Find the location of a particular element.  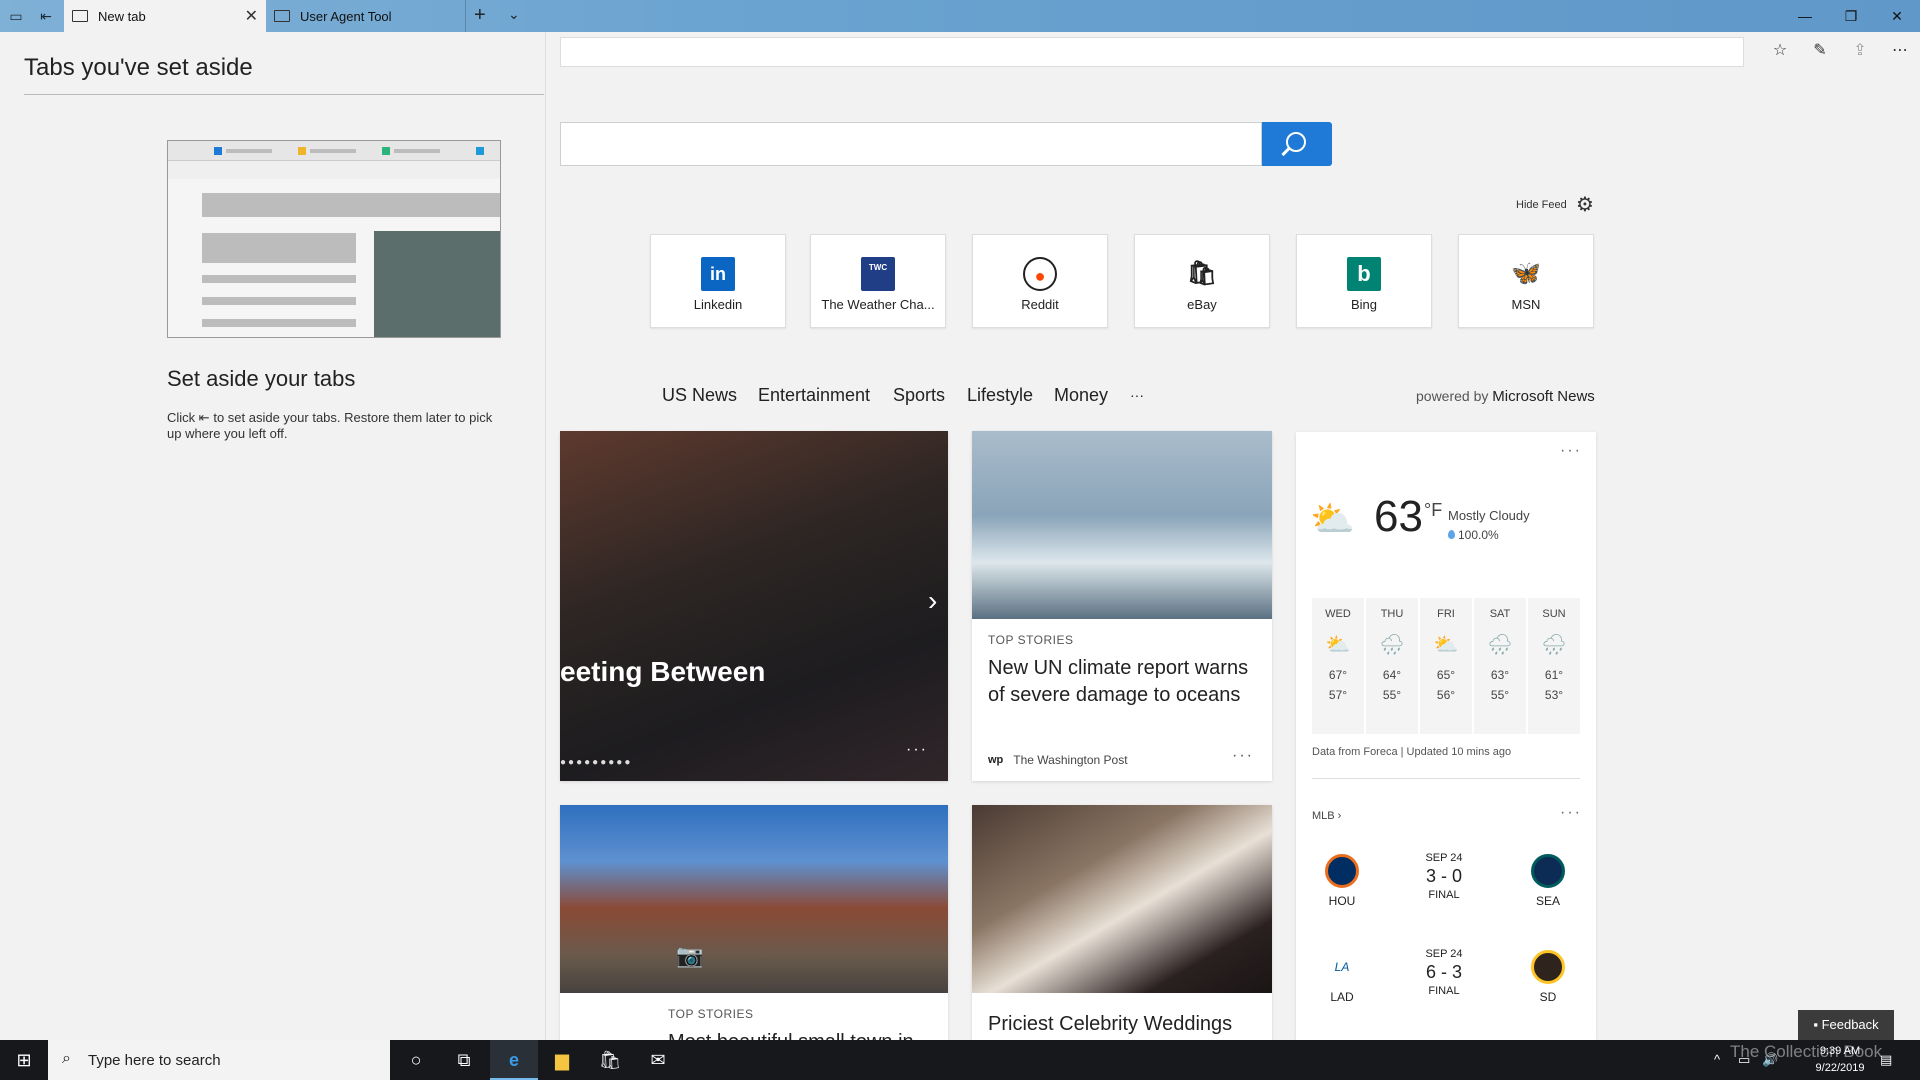

team-away: SEA is located at coordinates (1548, 881).